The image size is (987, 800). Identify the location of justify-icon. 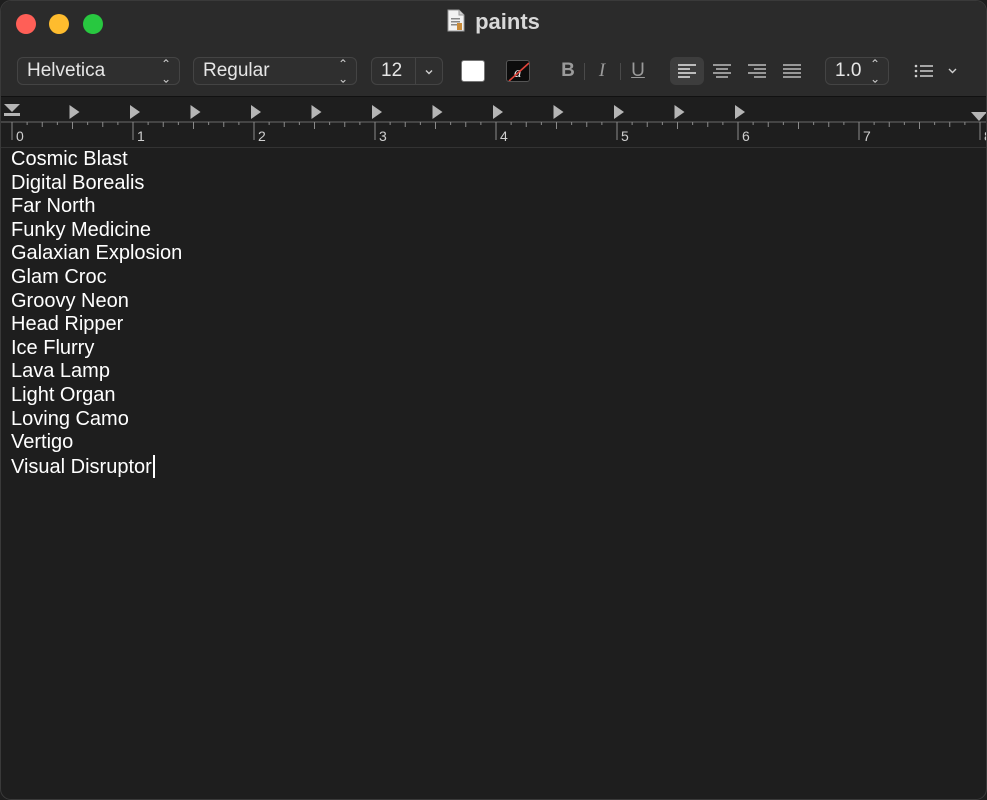
(792, 71).